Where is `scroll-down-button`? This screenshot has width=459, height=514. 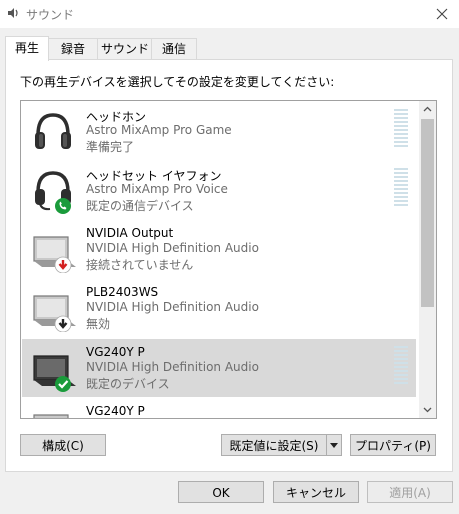 scroll-down-button is located at coordinates (427, 409).